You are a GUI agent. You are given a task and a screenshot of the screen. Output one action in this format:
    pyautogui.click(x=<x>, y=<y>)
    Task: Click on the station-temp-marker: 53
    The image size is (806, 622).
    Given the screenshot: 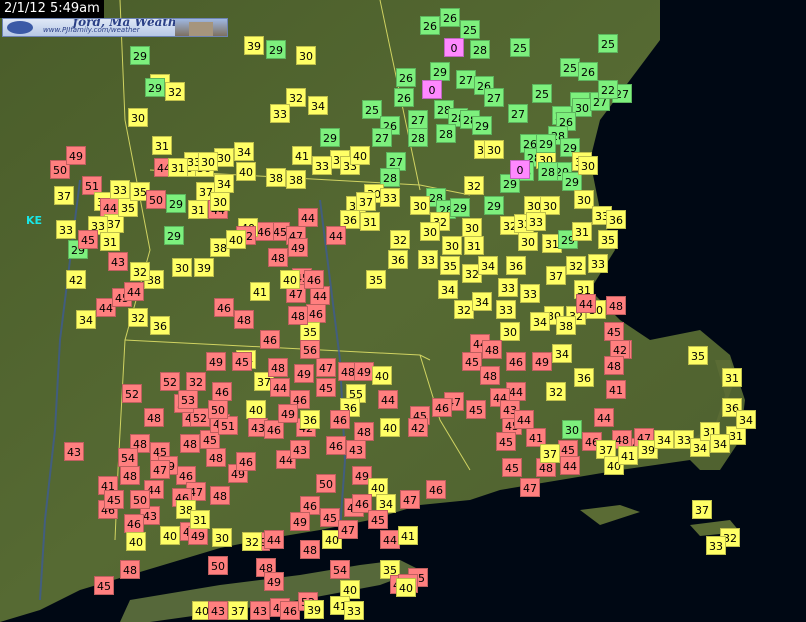 What is the action you would take?
    pyautogui.click(x=188, y=399)
    